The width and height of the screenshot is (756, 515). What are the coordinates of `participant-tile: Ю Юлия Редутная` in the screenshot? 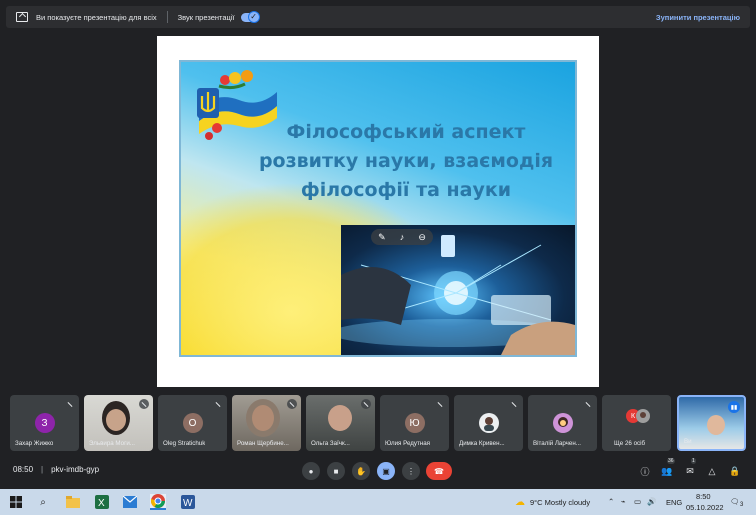 It's located at (414, 423).